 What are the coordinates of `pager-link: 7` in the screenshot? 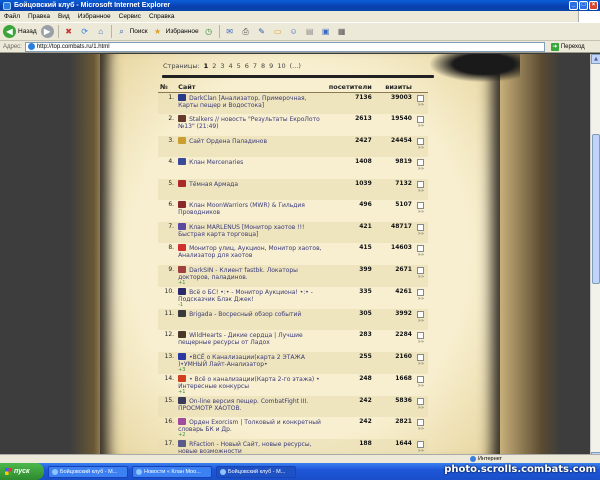 It's located at (255, 66).